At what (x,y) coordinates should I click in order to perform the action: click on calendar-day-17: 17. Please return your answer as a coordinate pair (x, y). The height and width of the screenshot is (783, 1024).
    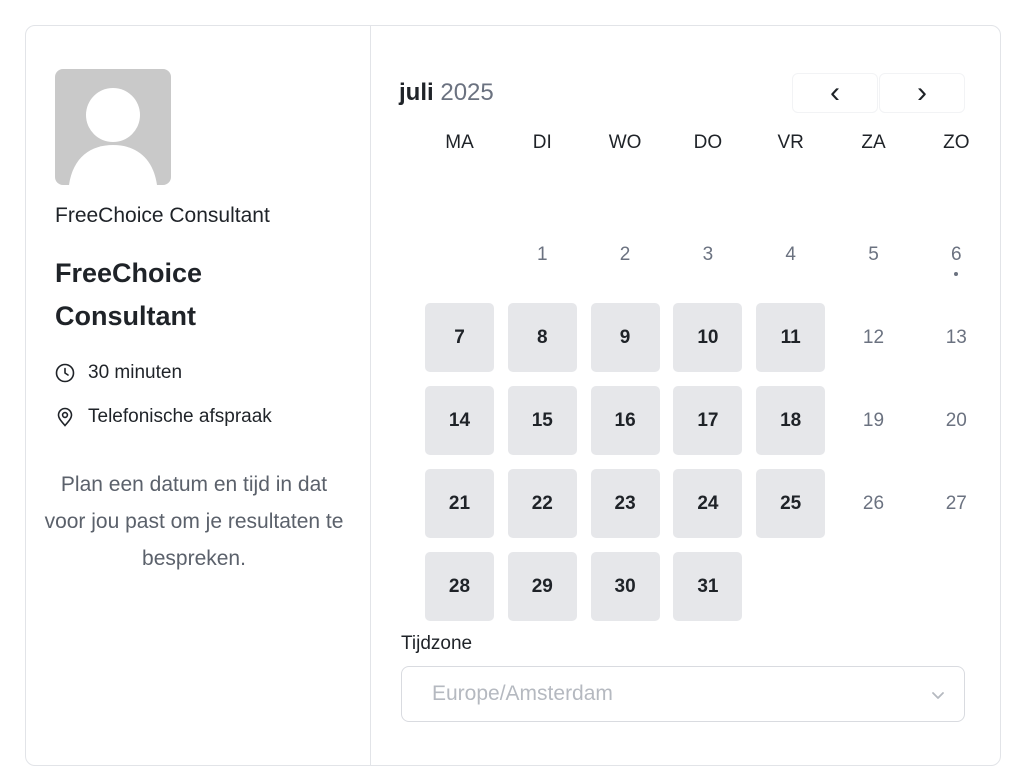
    Looking at the image, I should click on (708, 420).